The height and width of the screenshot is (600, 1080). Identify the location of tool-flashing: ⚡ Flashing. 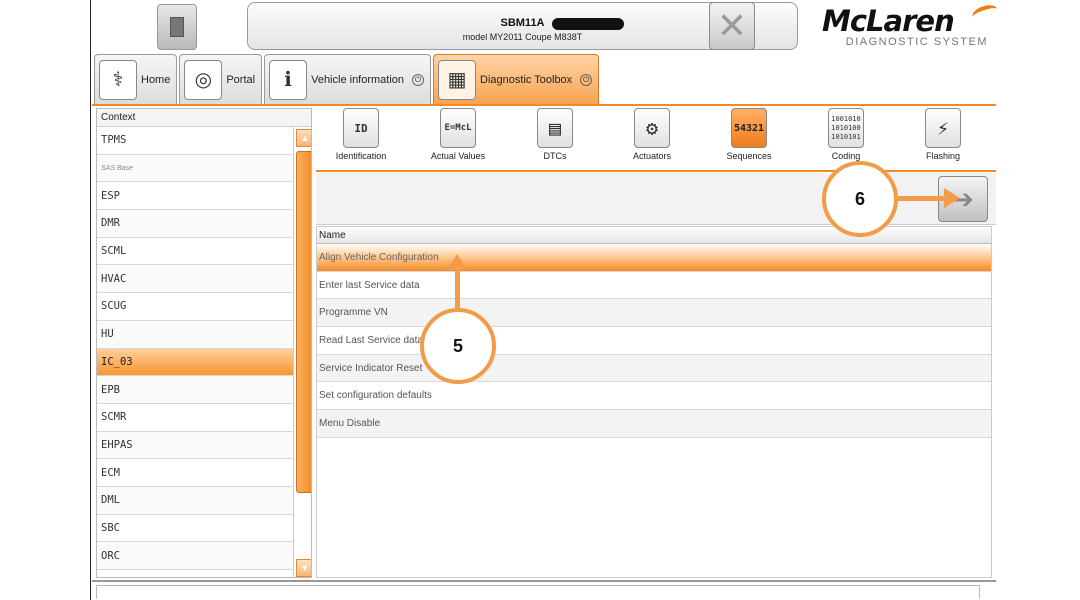
(943, 134).